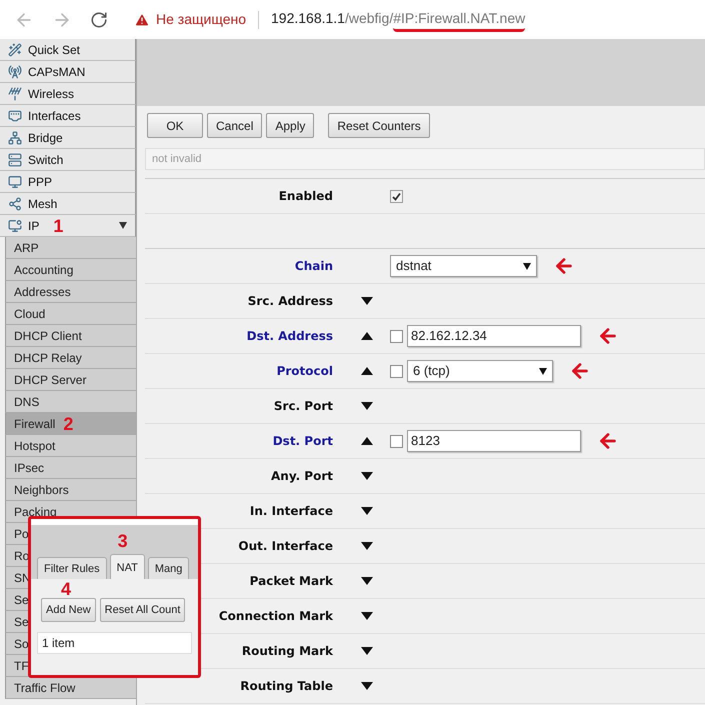  I want to click on url-text: 192.168.1.1, so click(308, 18).